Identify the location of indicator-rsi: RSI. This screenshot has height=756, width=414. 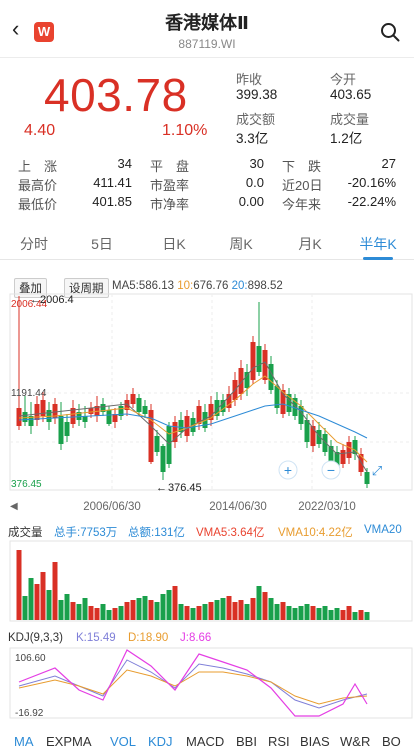
(279, 741).